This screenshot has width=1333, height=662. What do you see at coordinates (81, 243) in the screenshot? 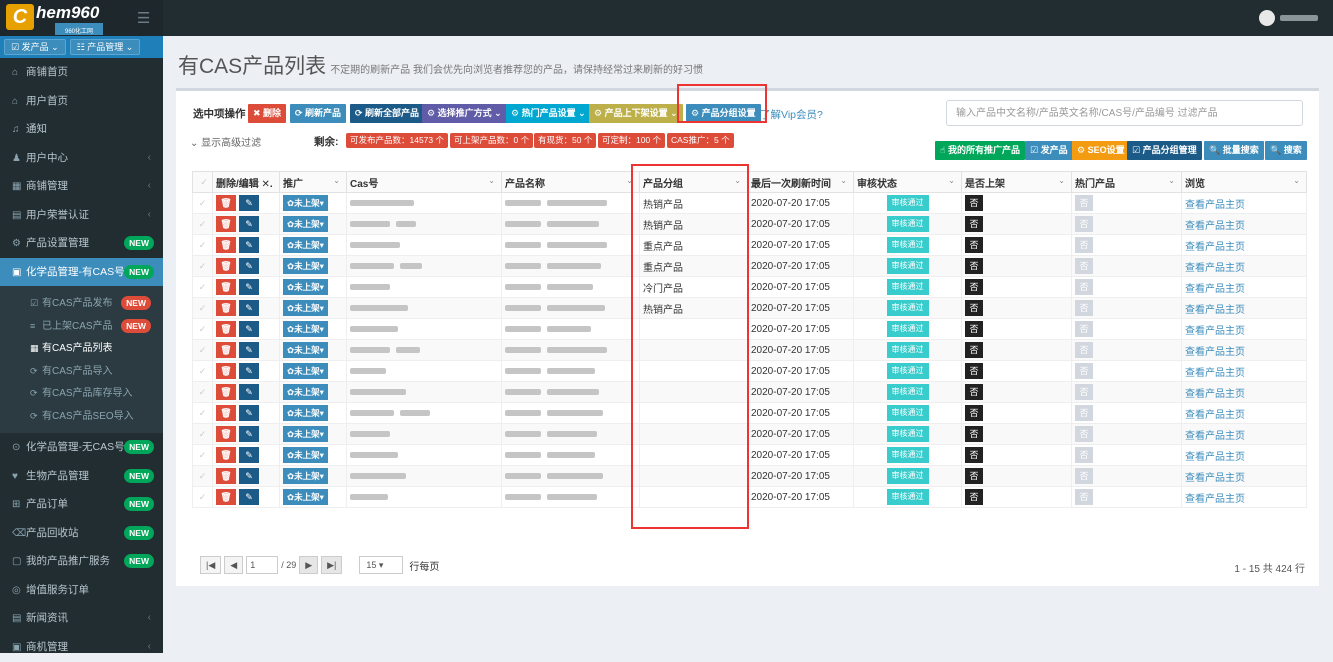
I see `sidebar-item: ⚙产品设置管理NEW` at bounding box center [81, 243].